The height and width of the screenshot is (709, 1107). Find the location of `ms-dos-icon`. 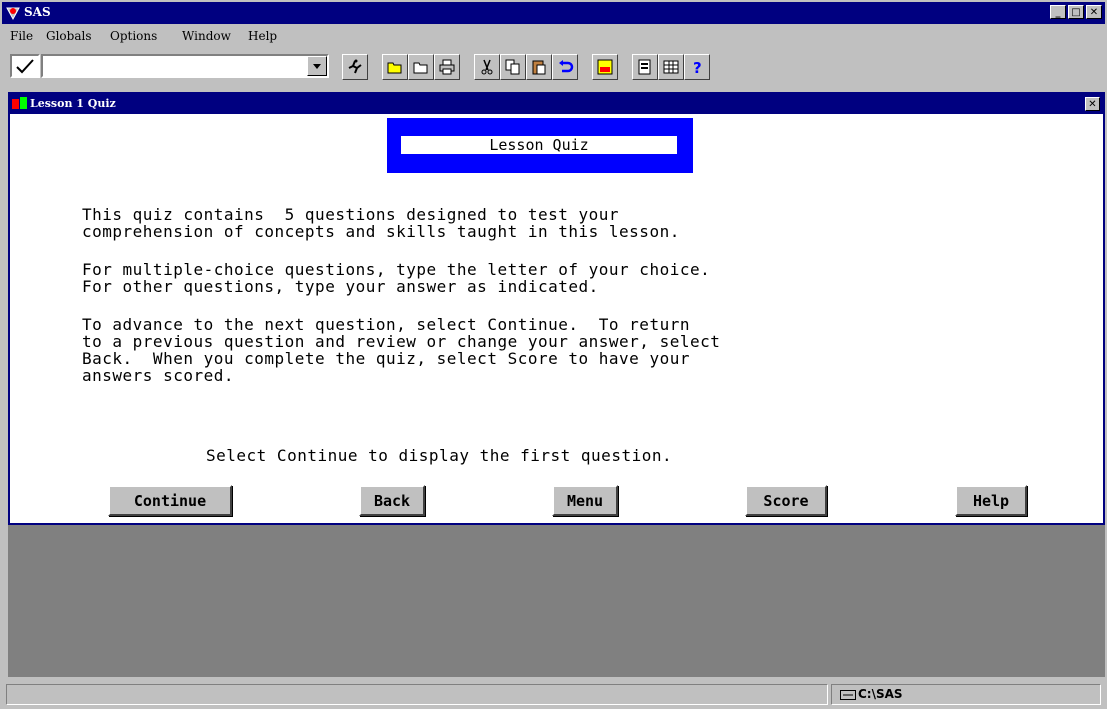

ms-dos-icon is located at coordinates (605, 67).